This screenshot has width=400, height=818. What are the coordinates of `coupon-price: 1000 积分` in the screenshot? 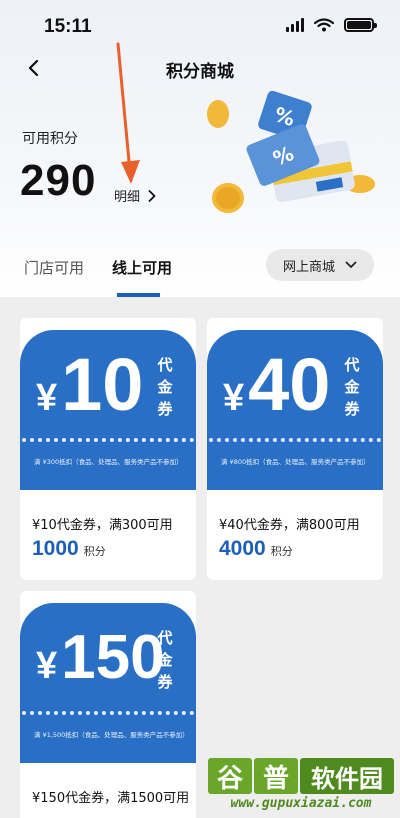 It's located at (69, 549).